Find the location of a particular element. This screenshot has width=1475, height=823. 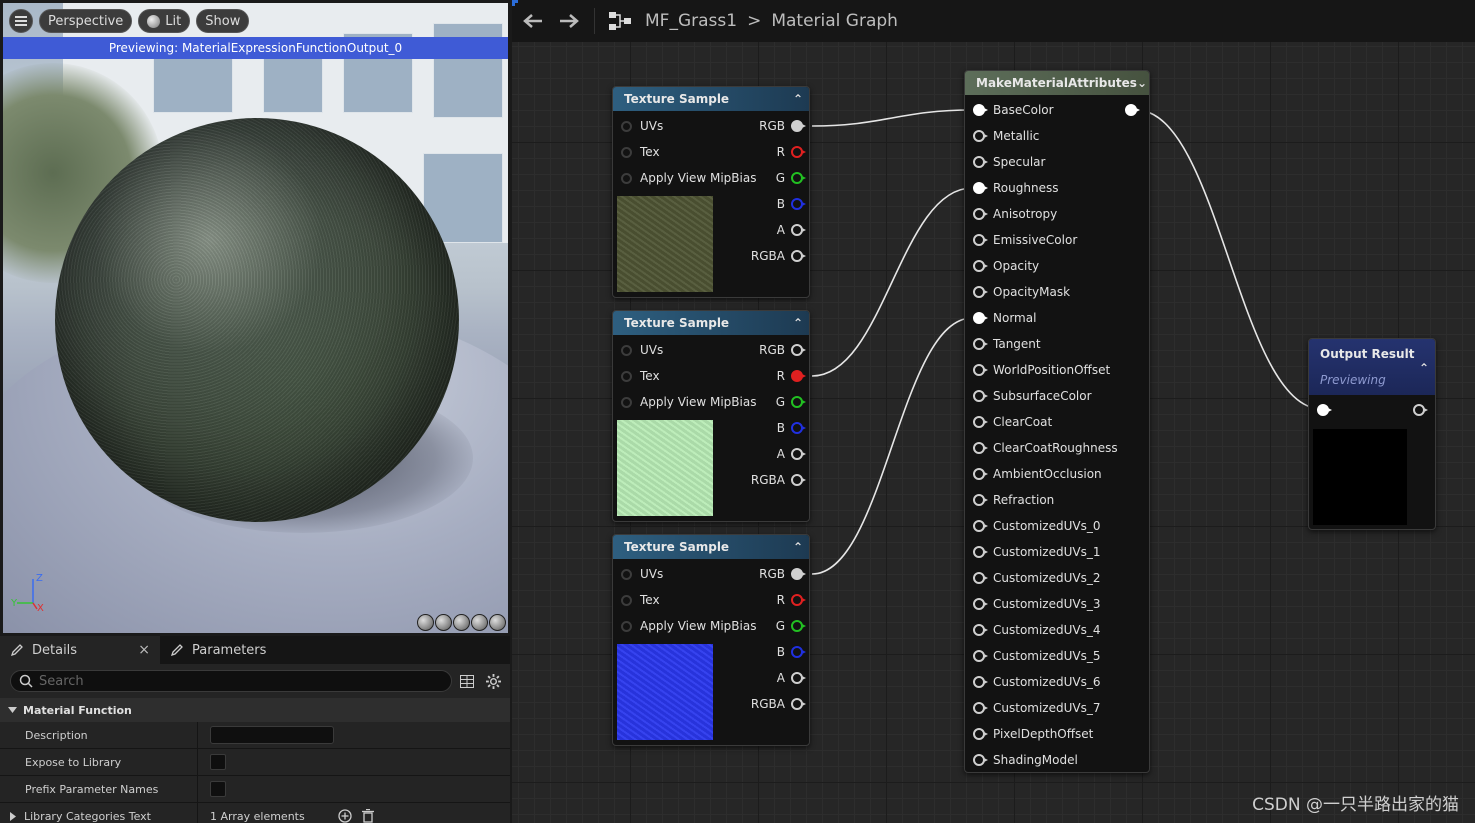

attribute-pin-row: ShadingModel is located at coordinates (1025, 760).